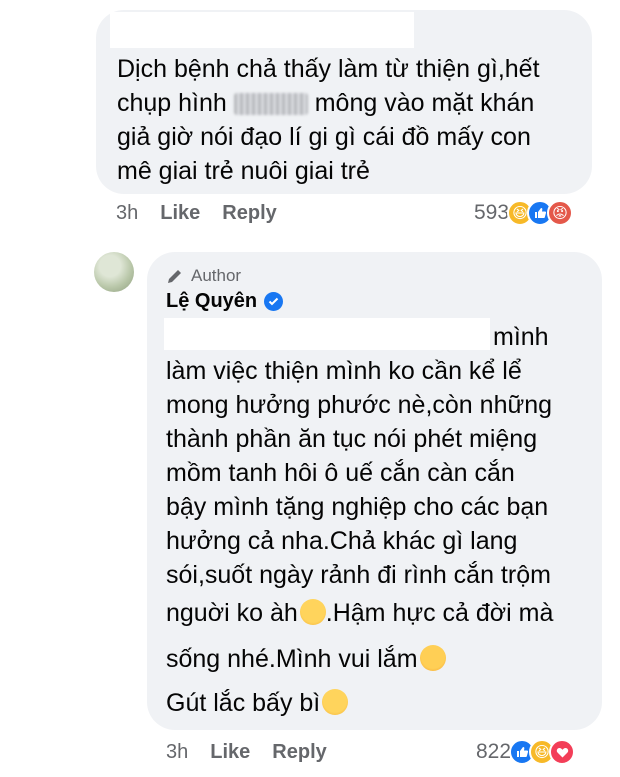 Image resolution: width=620 pixels, height=777 pixels. I want to click on reaction-count: 822, so click(494, 751).